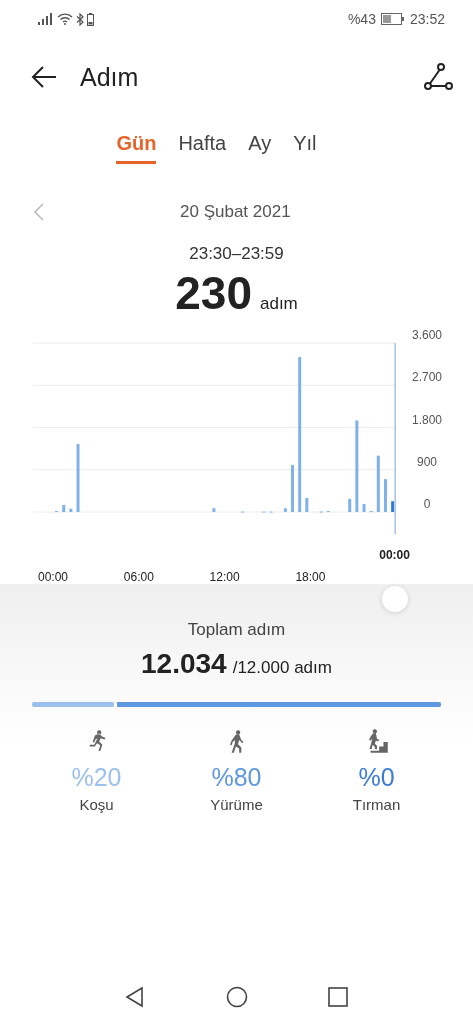 The width and height of the screenshot is (473, 1024). Describe the element at coordinates (427, 19) in the screenshot. I see `clock: 23:52` at that location.